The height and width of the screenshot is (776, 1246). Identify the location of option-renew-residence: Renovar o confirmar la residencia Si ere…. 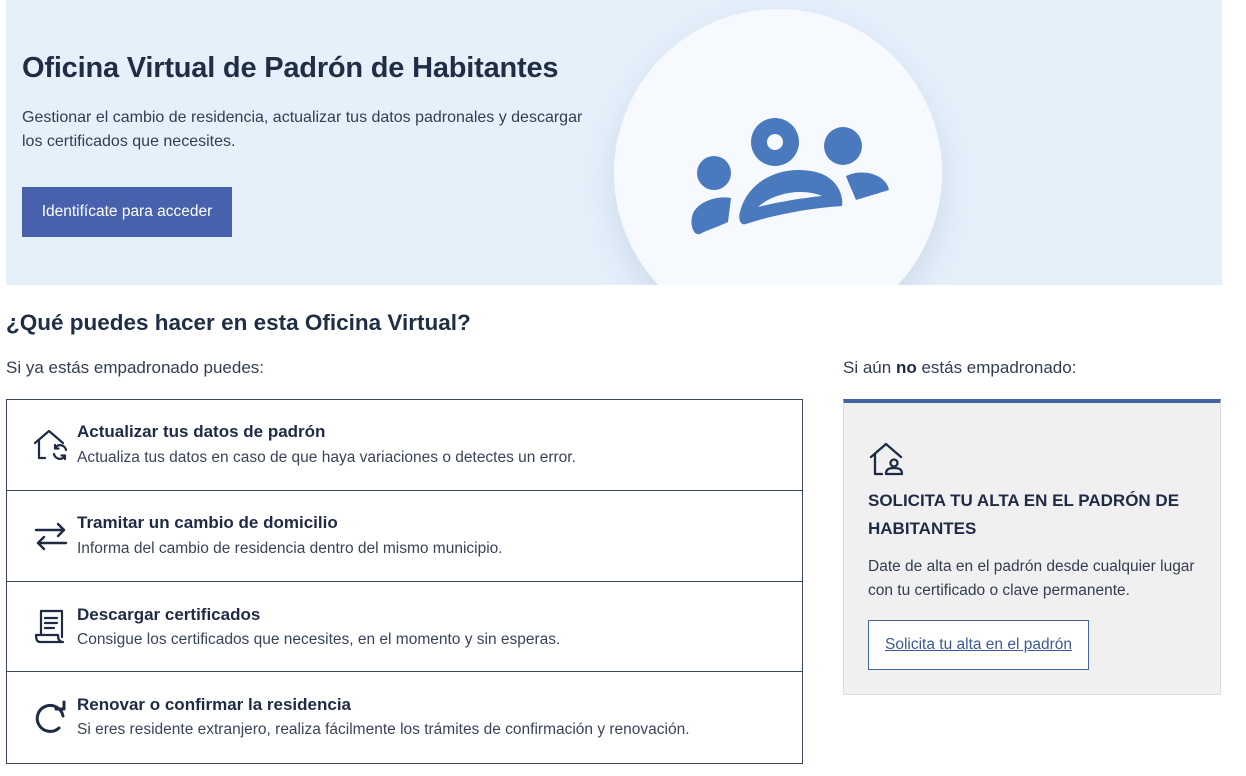
(404, 717).